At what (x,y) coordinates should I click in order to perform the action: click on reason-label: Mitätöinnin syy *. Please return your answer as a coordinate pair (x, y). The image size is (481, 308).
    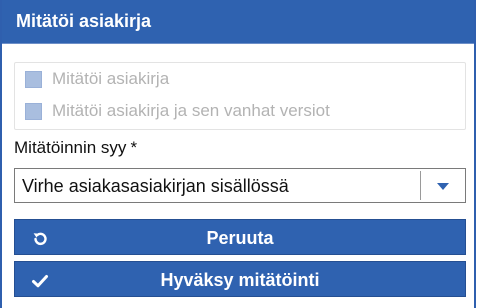
    Looking at the image, I should click on (75, 148).